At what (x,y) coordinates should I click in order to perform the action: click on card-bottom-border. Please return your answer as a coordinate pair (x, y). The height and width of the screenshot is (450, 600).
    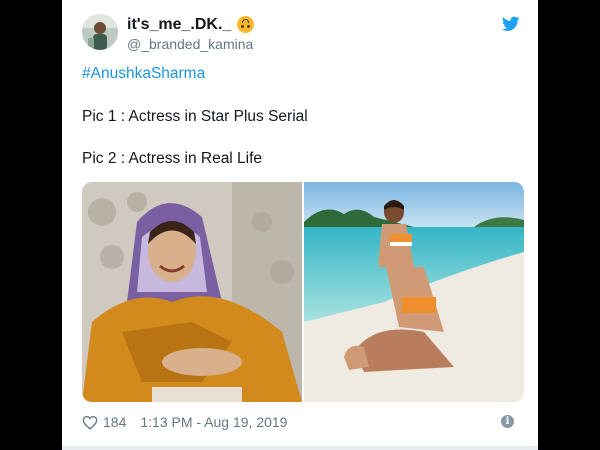
    Looking at the image, I should click on (300, 448).